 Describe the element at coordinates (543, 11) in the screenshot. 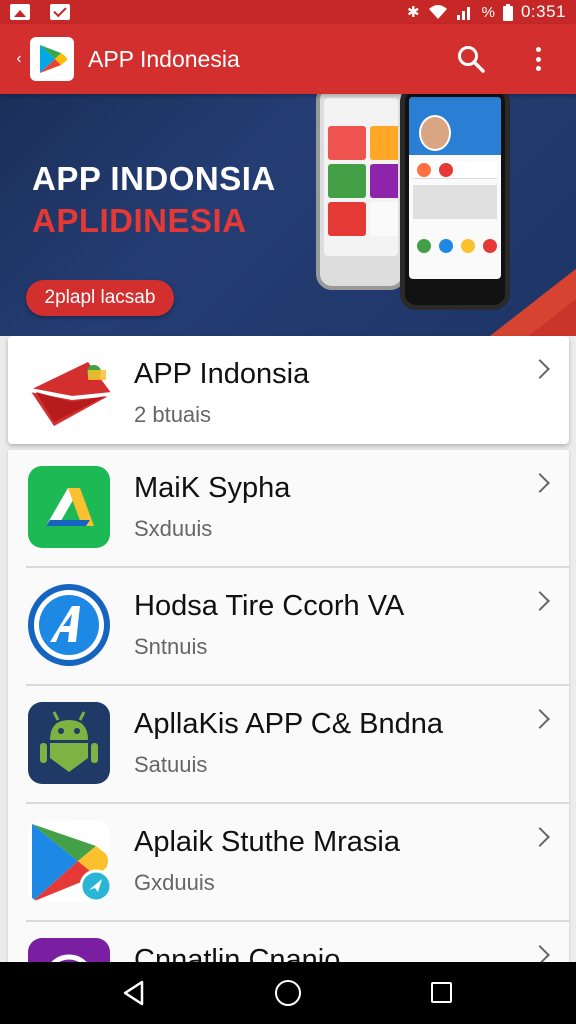

I see `clock: 0:351` at that location.